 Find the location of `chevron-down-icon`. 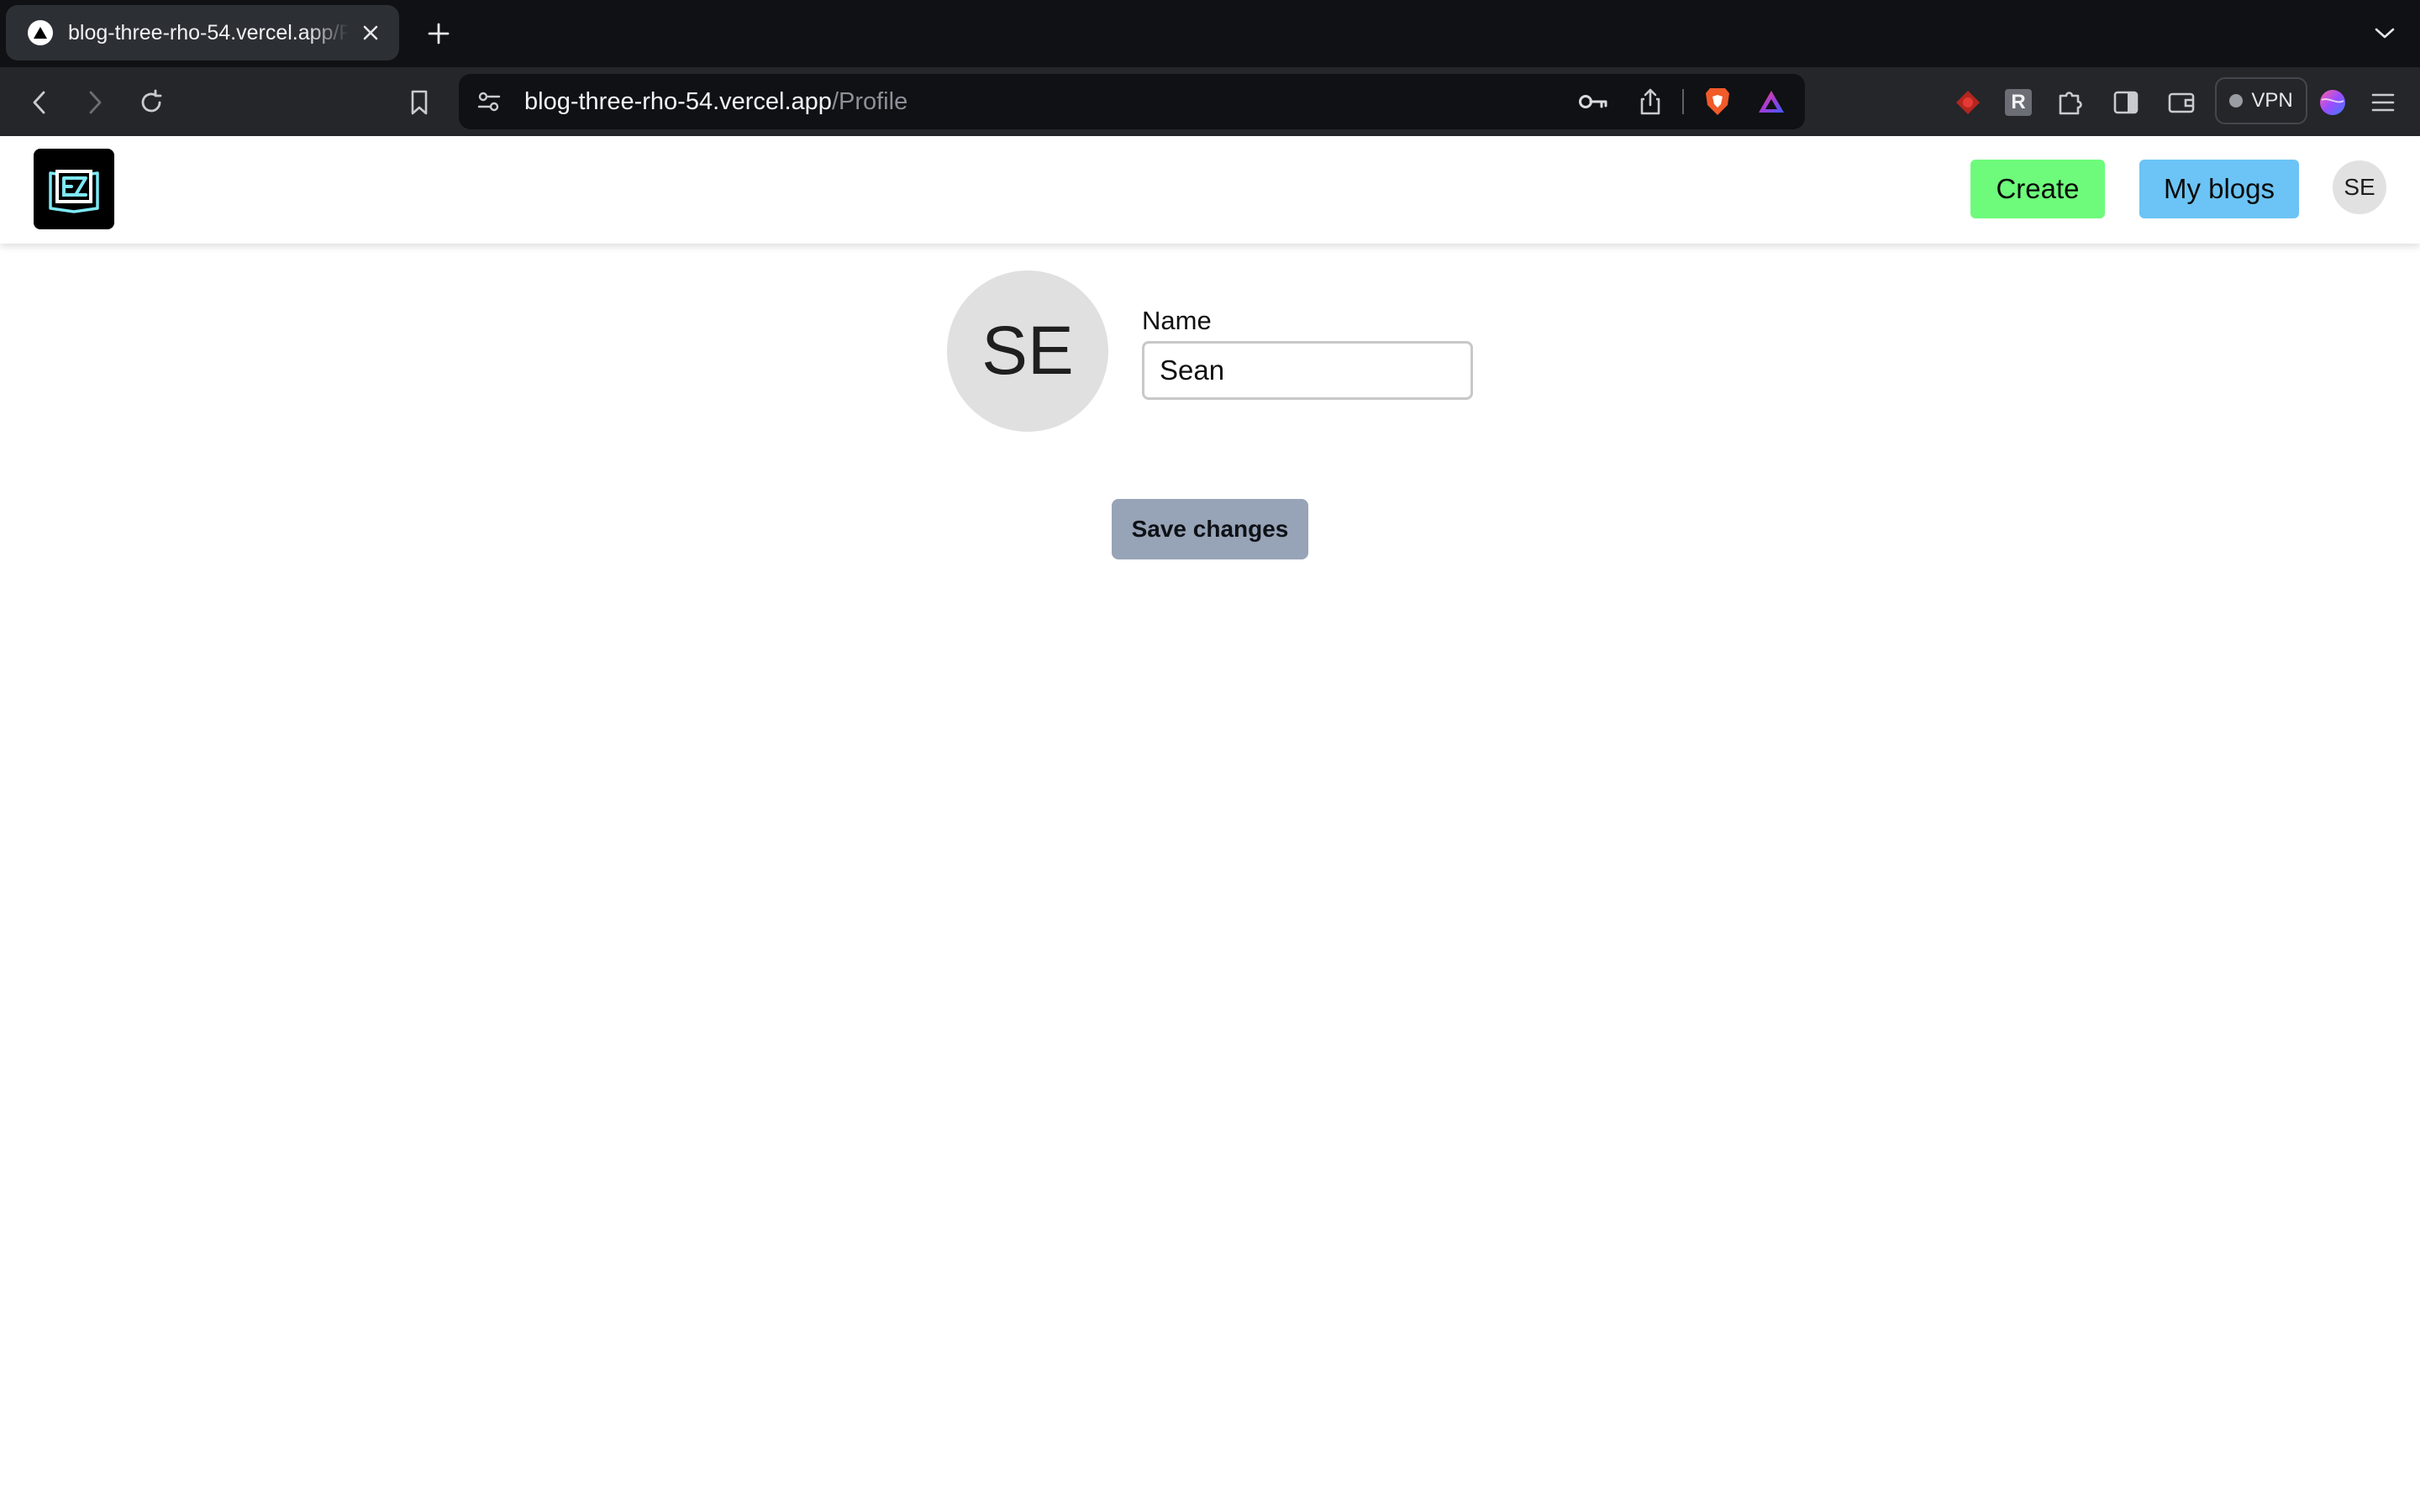

chevron-down-icon is located at coordinates (2385, 33).